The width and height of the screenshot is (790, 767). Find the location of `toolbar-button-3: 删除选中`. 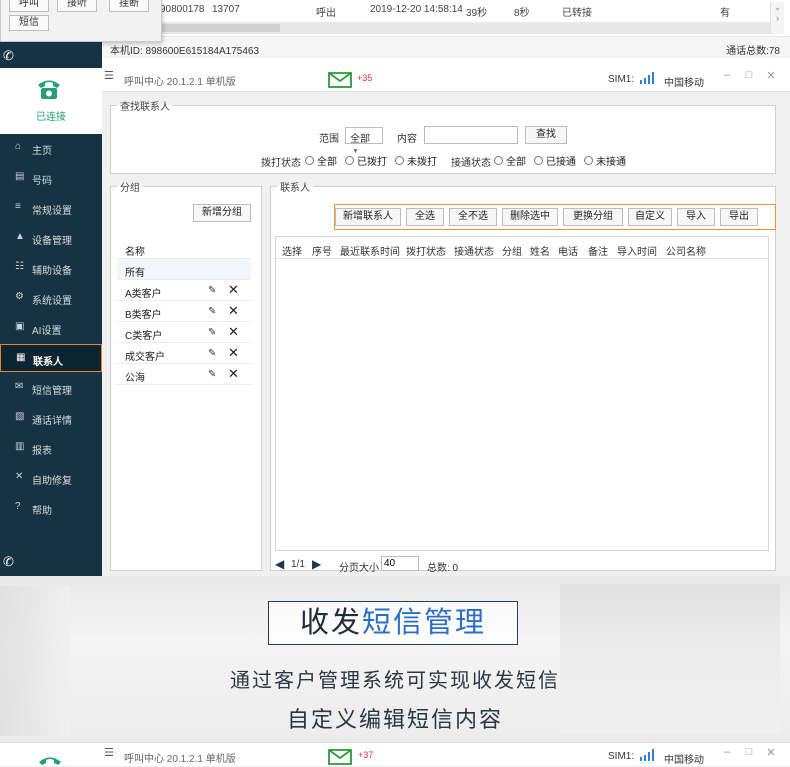

toolbar-button-3: 删除选中 is located at coordinates (530, 217).